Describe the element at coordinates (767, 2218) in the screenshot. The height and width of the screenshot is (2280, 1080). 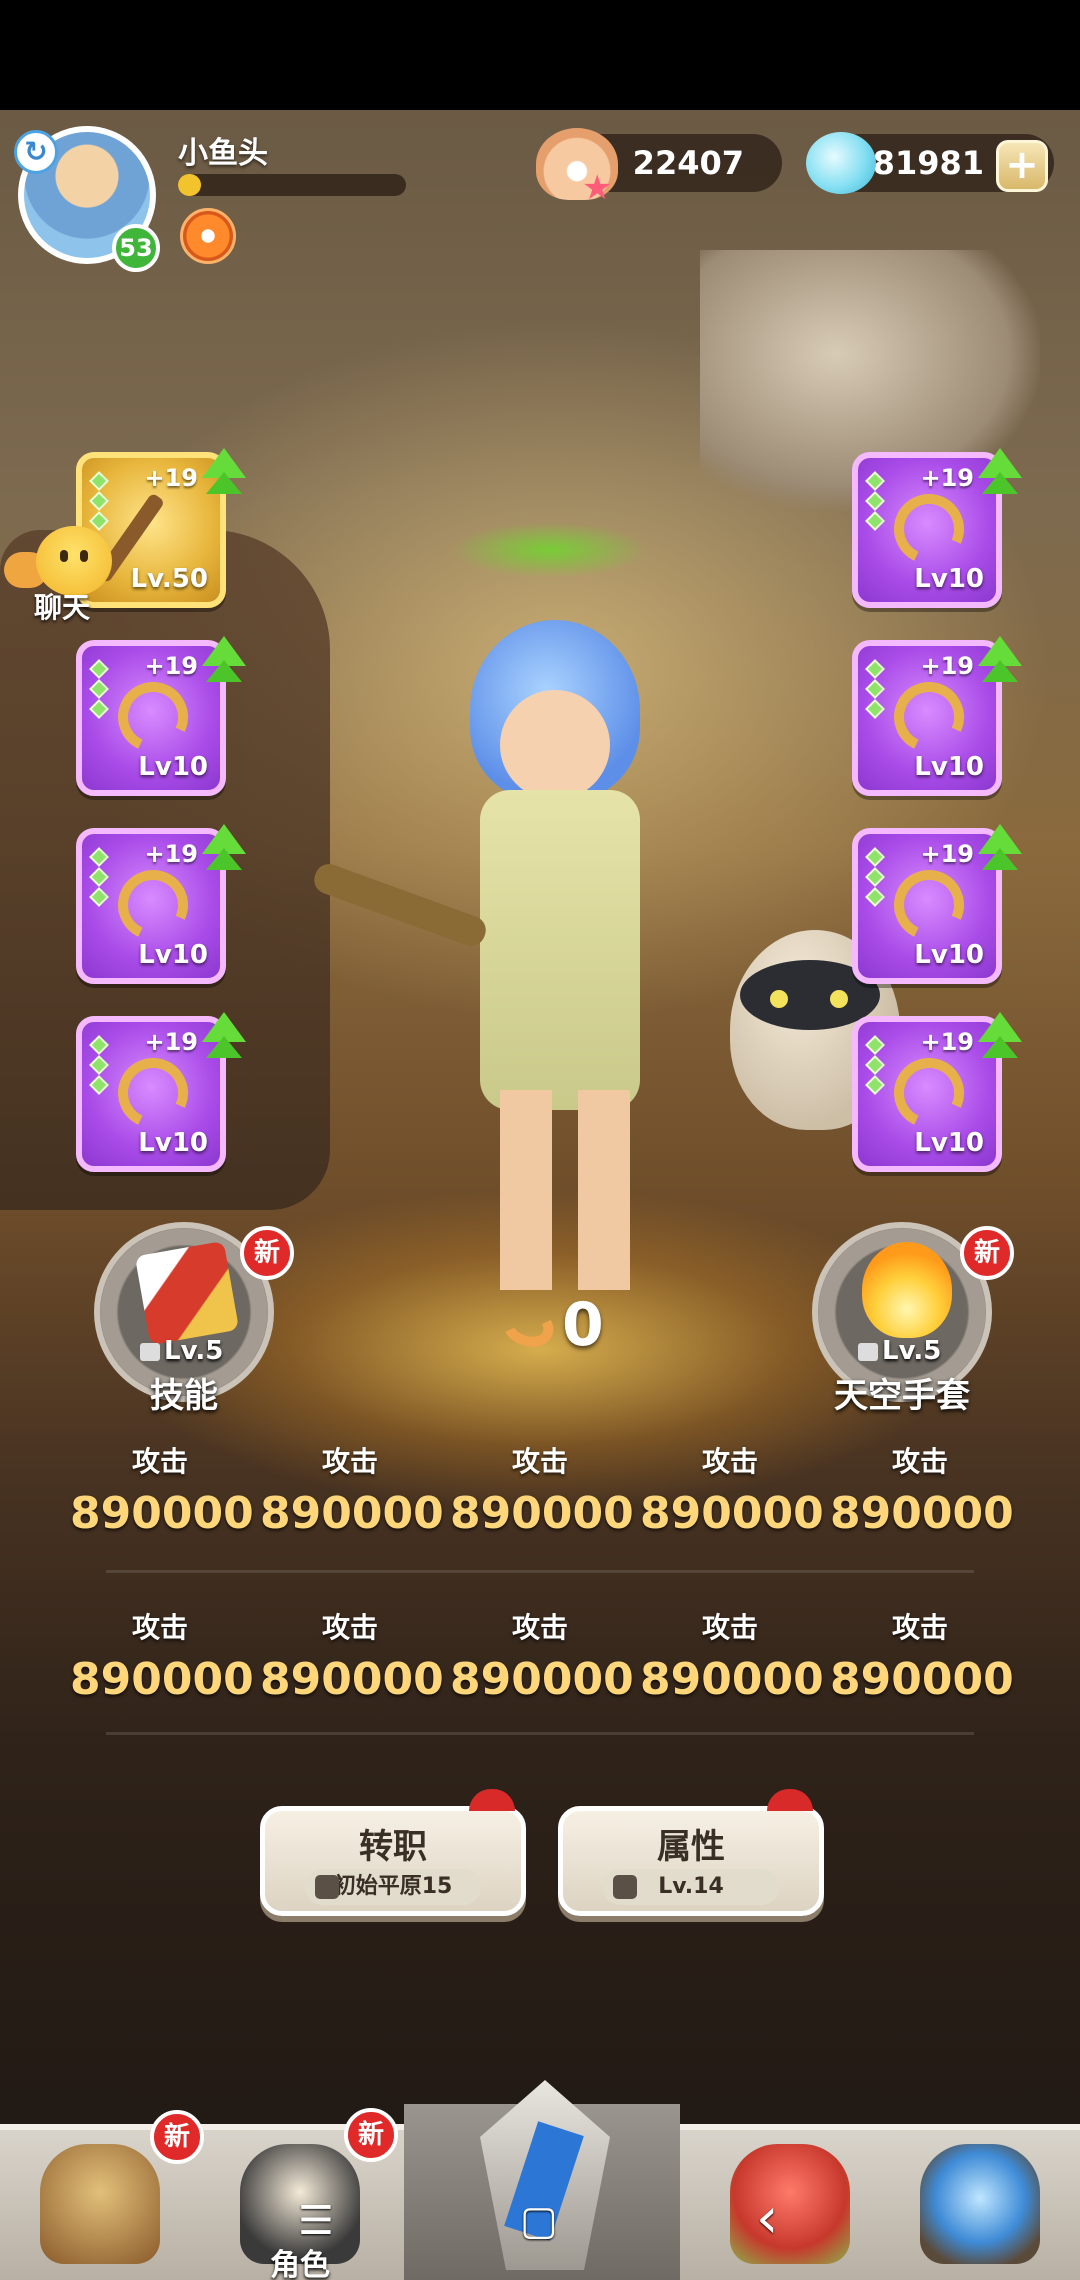
I see `system-back-icon: ‹` at that location.